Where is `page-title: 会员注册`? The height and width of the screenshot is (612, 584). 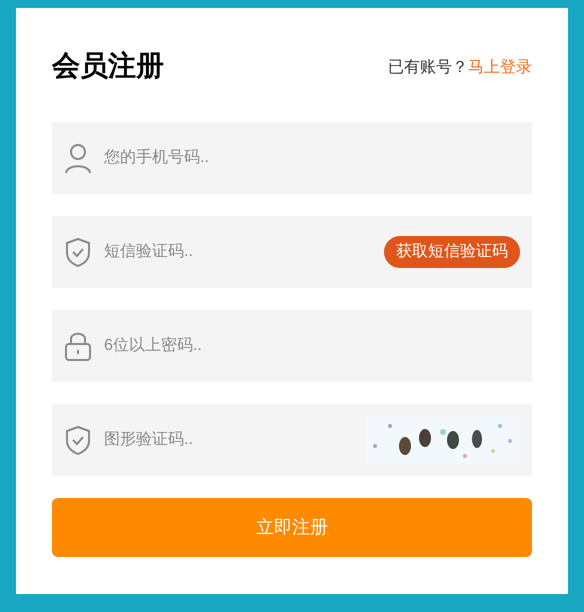 page-title: 会员注册 is located at coordinates (108, 66).